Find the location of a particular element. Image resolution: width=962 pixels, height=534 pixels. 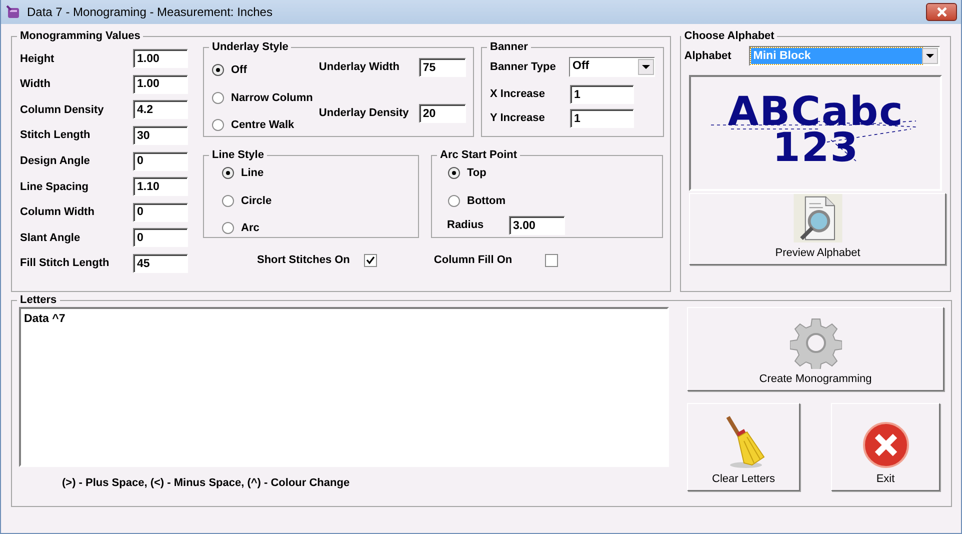

group-title: Banner is located at coordinates (509, 47).